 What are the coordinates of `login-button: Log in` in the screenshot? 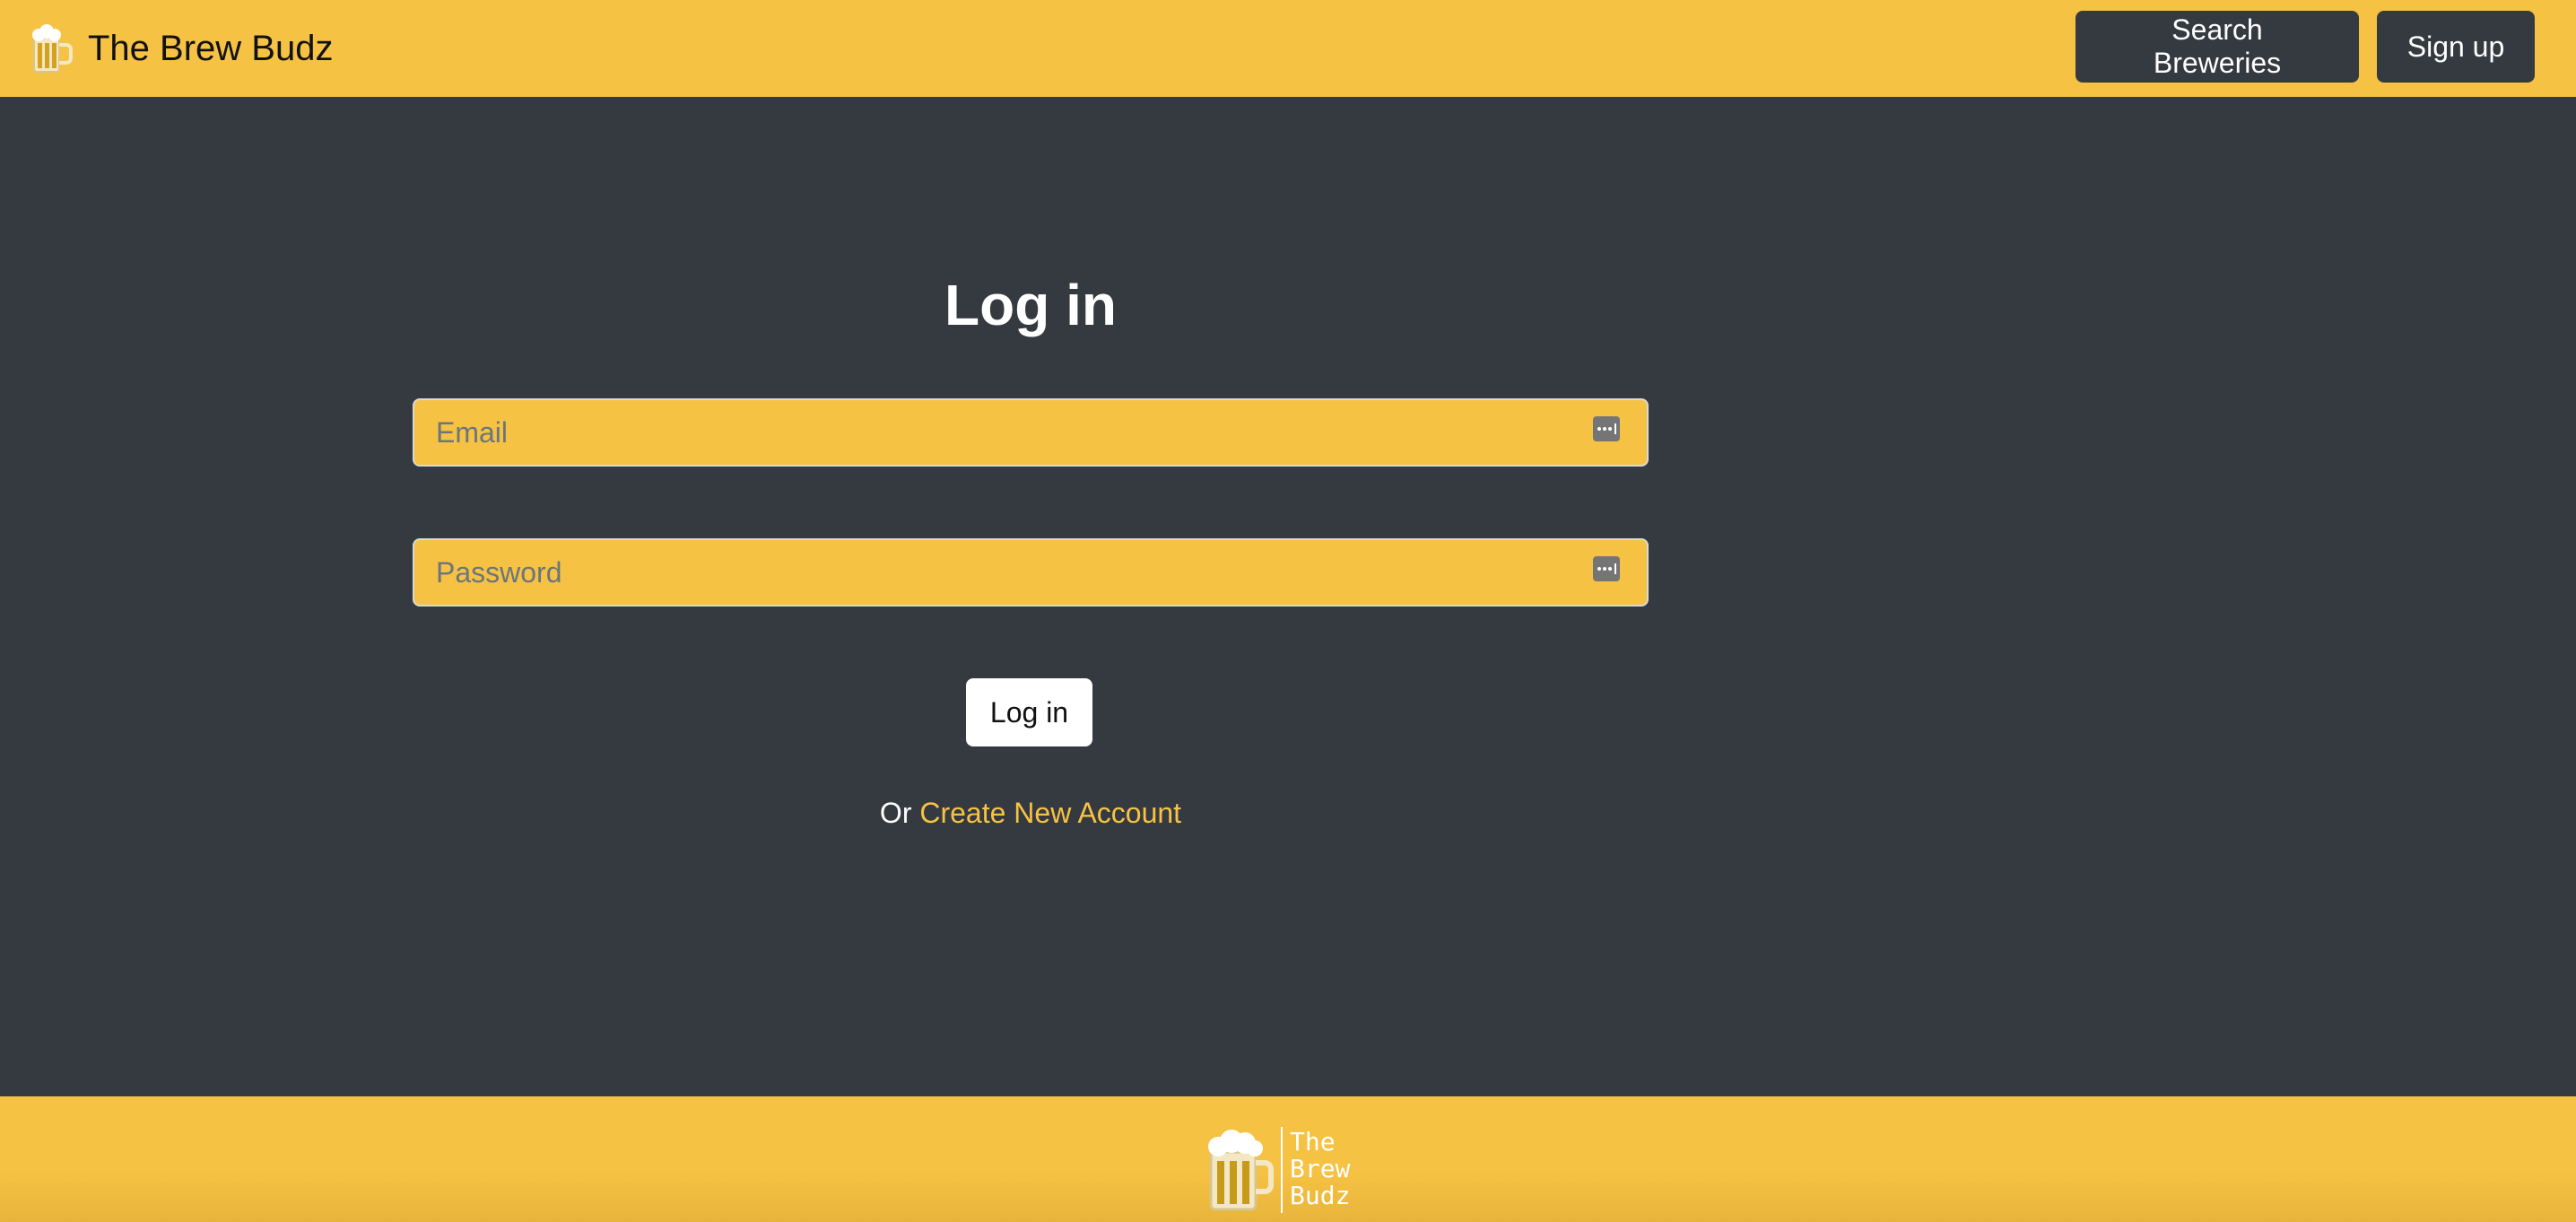 It's located at (1029, 712).